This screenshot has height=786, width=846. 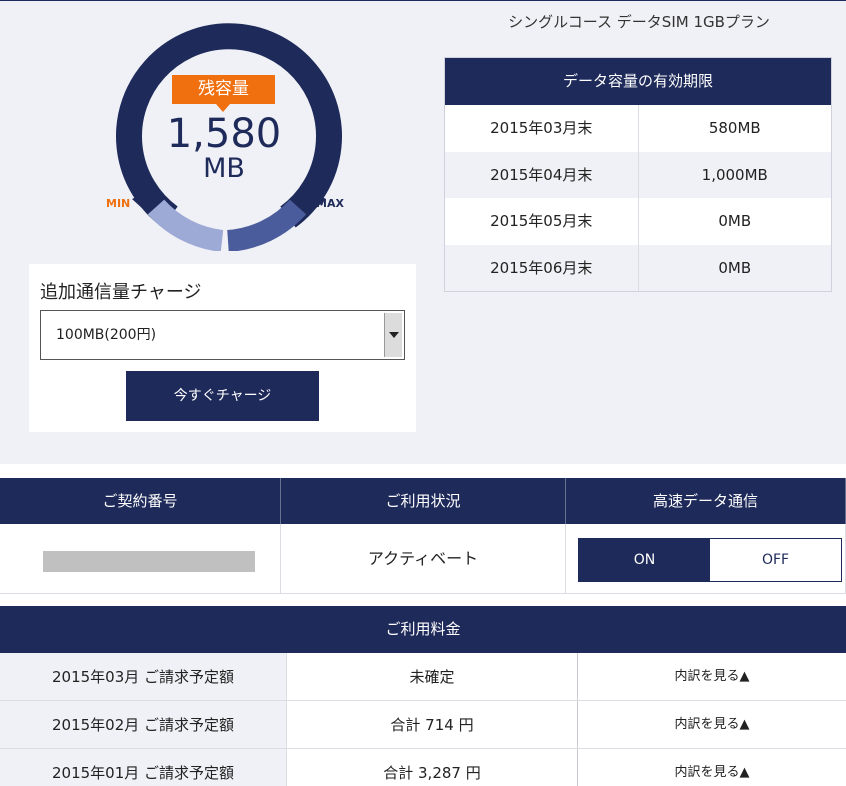 I want to click on high-speed-toggle: ON OFF, so click(x=710, y=560).